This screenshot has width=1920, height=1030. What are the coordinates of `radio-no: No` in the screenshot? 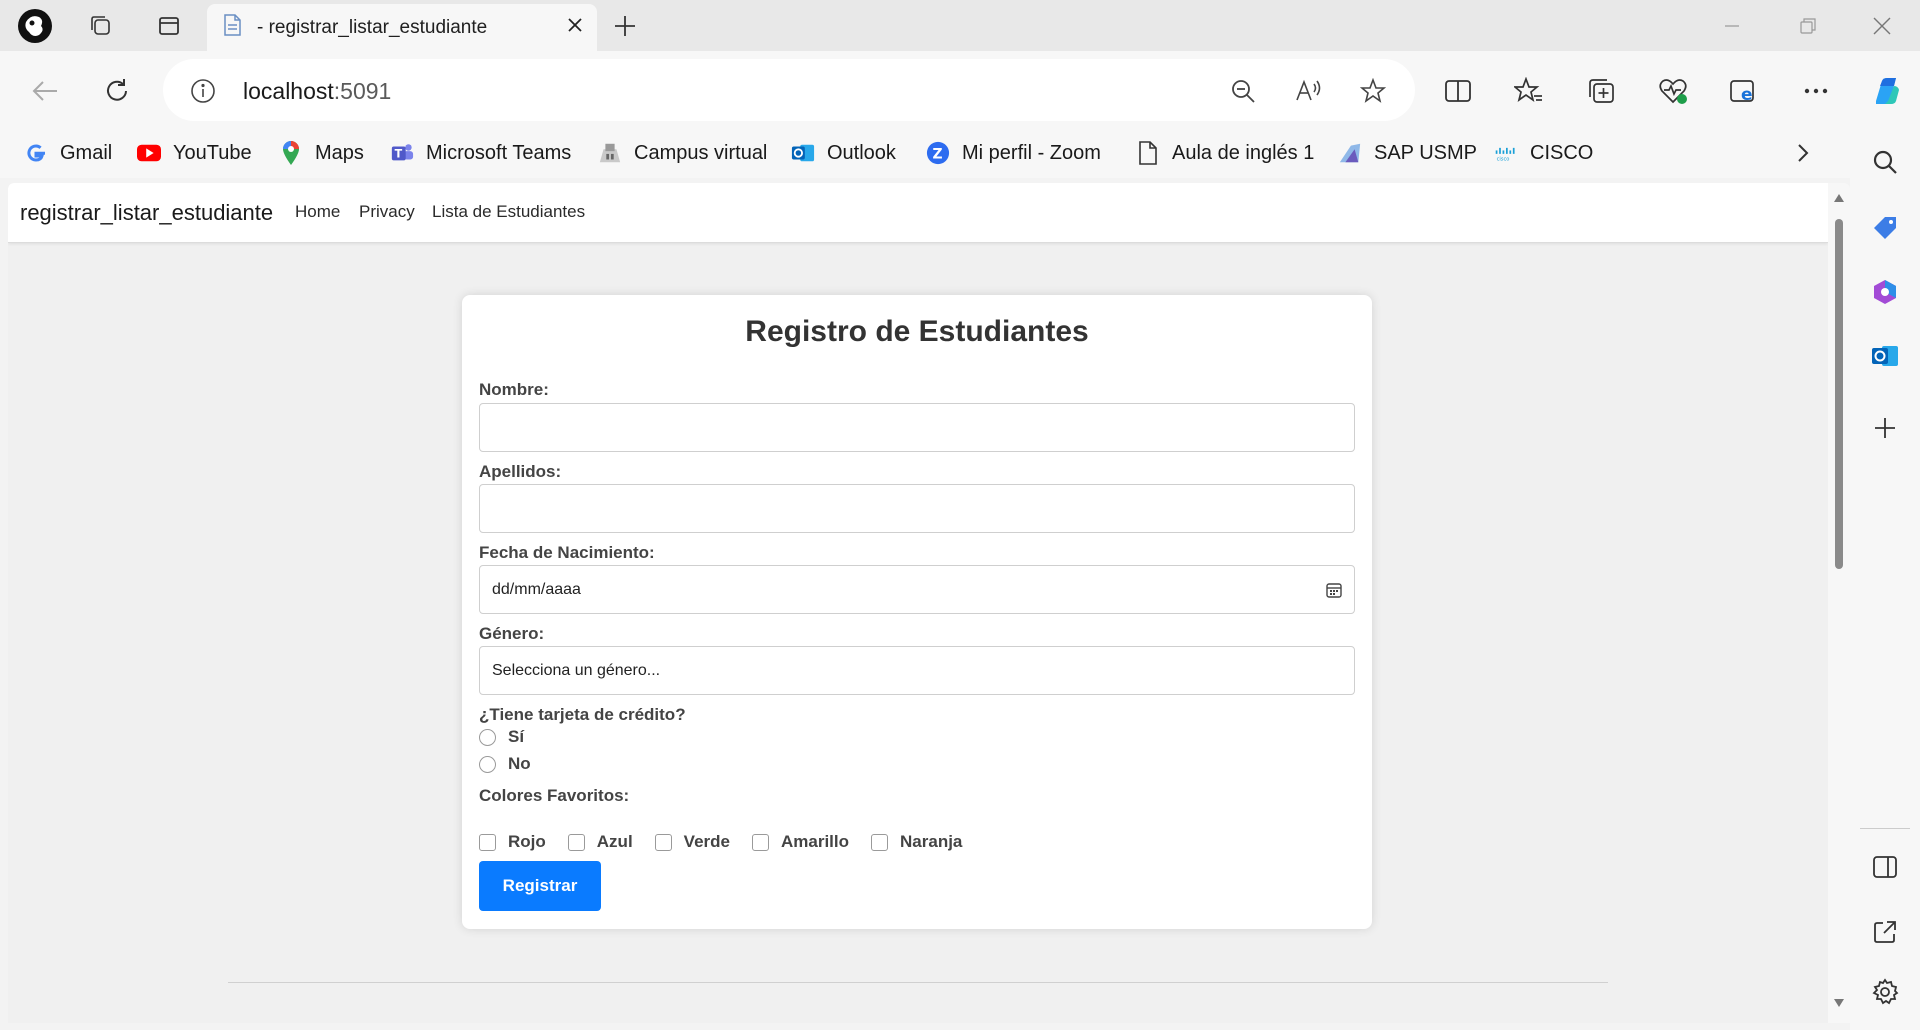 It's located at (505, 764).